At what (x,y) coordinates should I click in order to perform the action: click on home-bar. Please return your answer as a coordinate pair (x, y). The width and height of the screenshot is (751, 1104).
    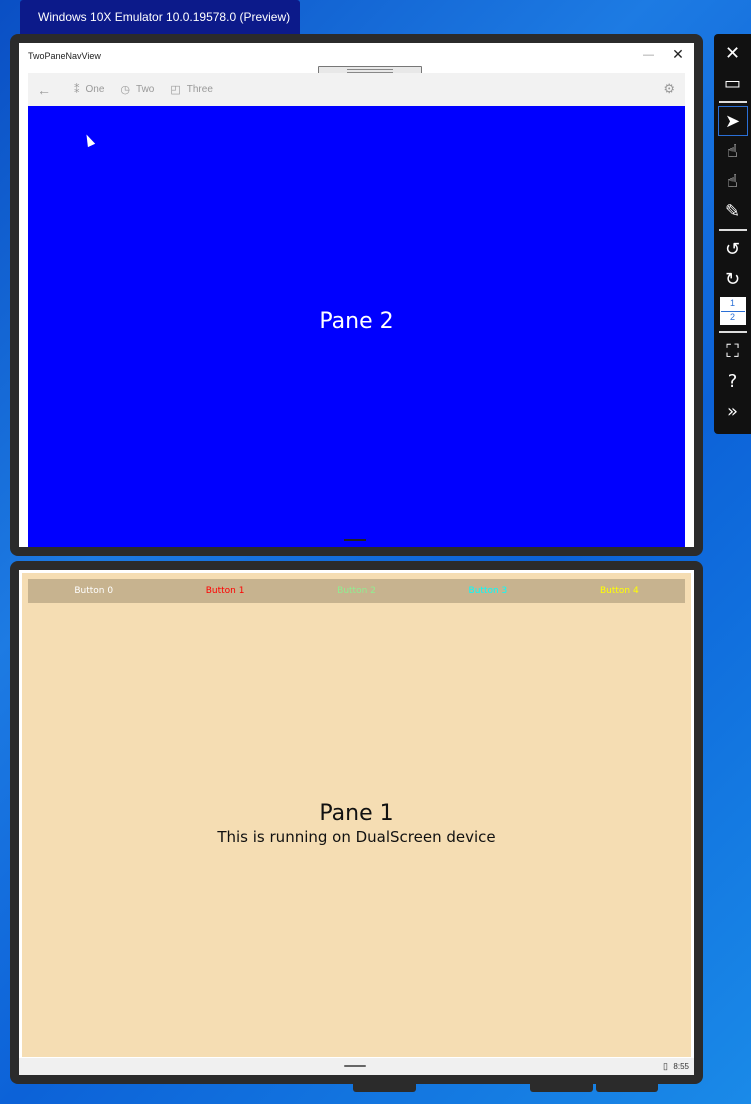
    Looking at the image, I should click on (355, 540).